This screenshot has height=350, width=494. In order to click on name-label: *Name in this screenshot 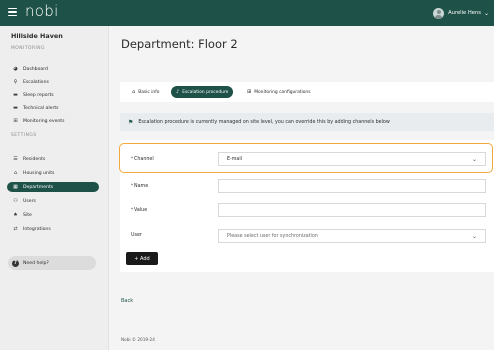, I will do `click(140, 186)`.